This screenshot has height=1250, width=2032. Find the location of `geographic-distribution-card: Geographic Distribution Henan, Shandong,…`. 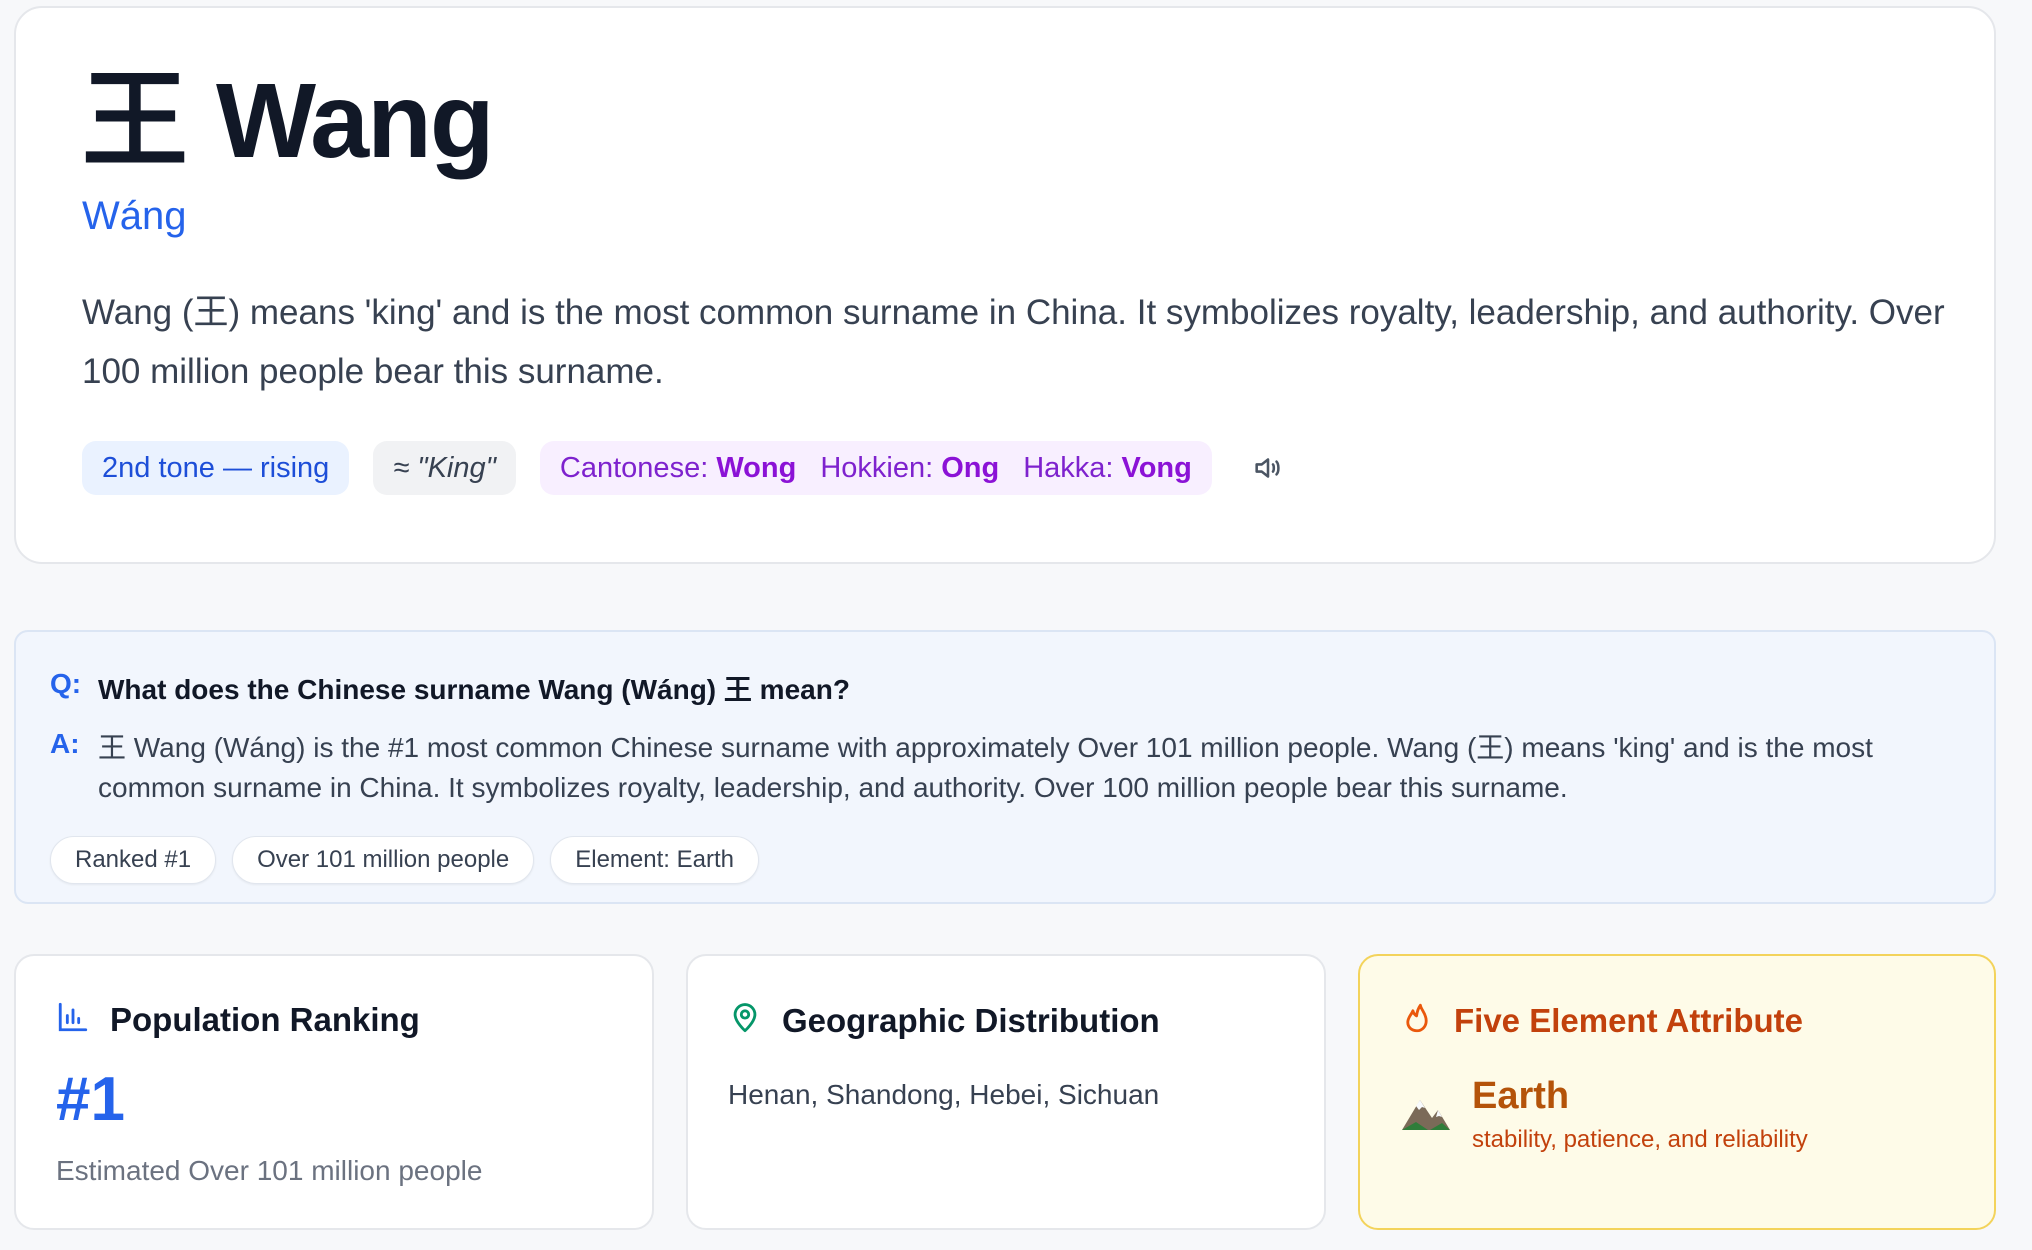

geographic-distribution-card: Geographic Distribution Henan, Shandong,… is located at coordinates (1006, 1092).